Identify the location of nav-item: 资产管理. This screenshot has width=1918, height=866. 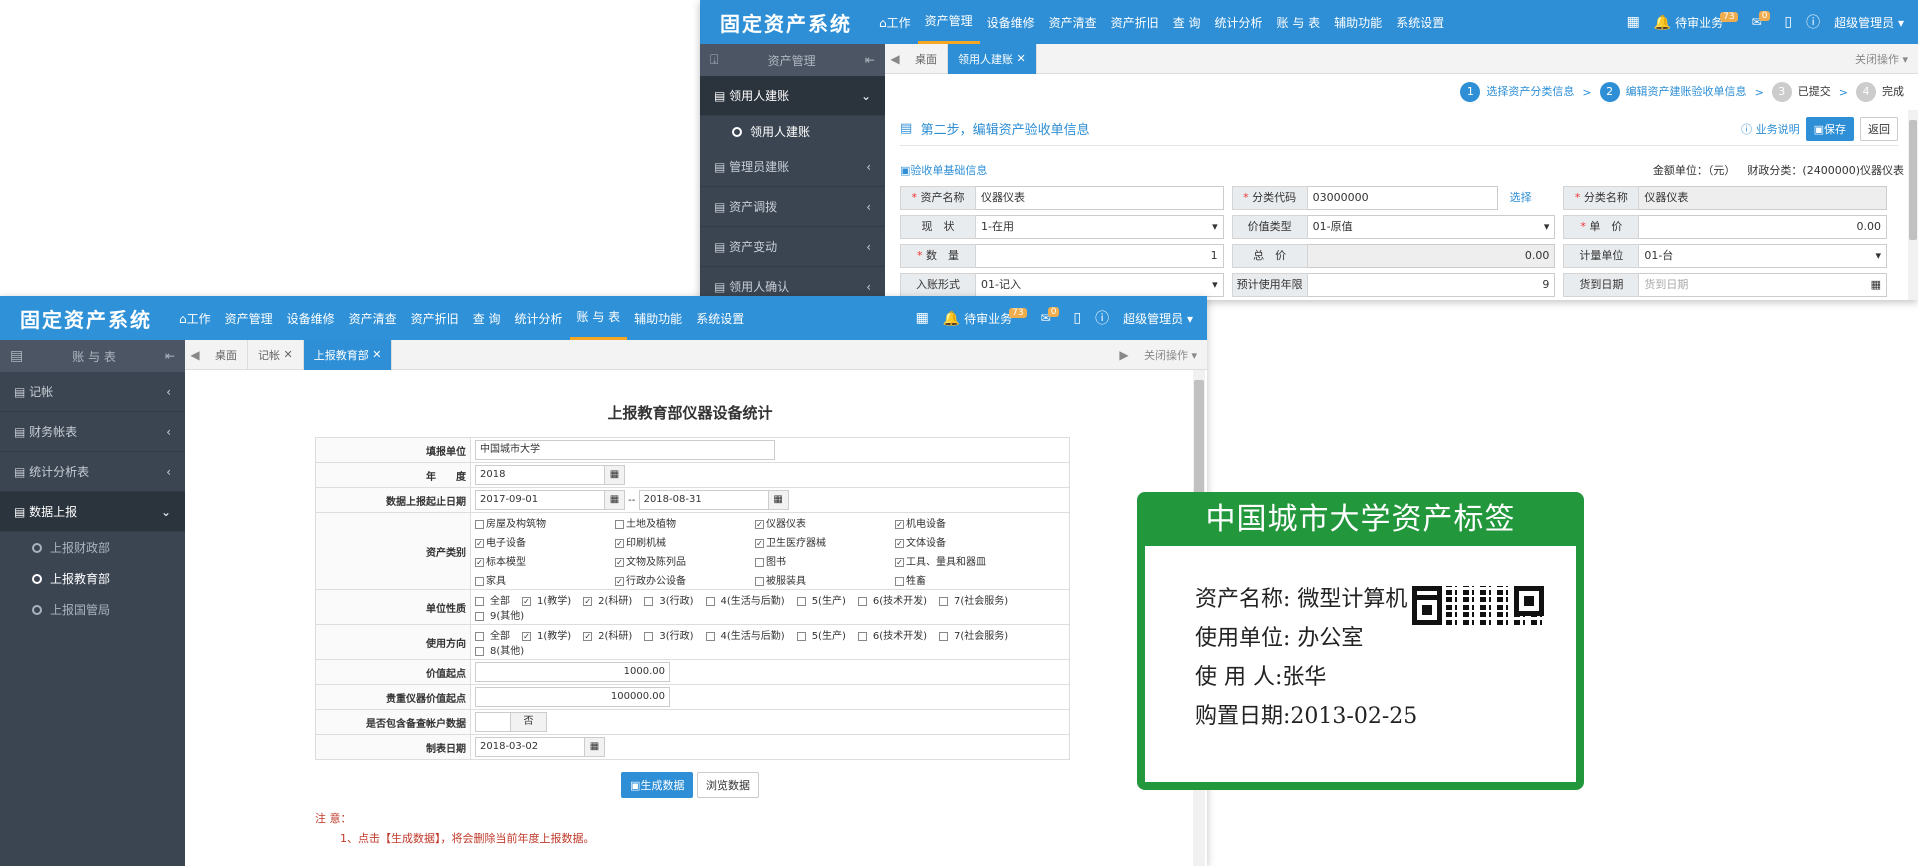
(249, 318).